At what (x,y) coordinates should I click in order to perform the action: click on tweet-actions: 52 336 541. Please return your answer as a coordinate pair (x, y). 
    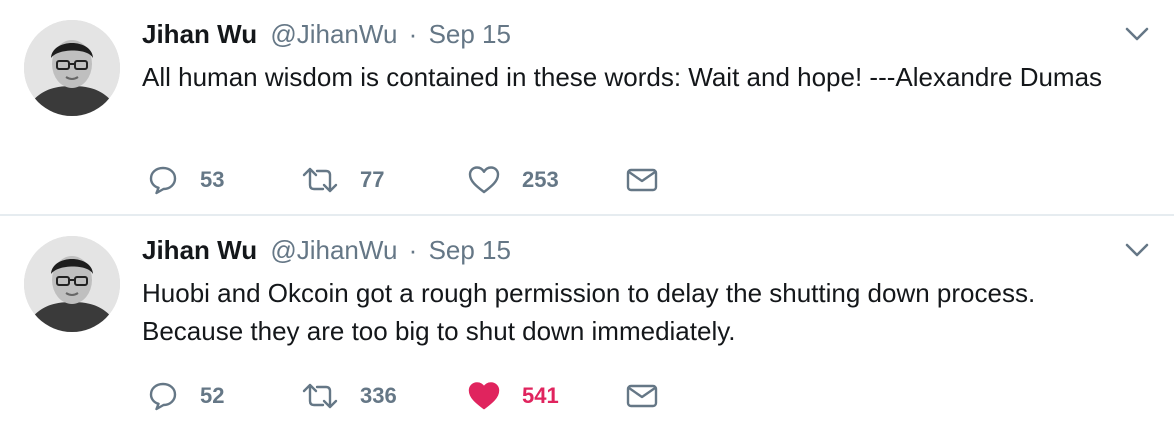
    Looking at the image, I should click on (412, 396).